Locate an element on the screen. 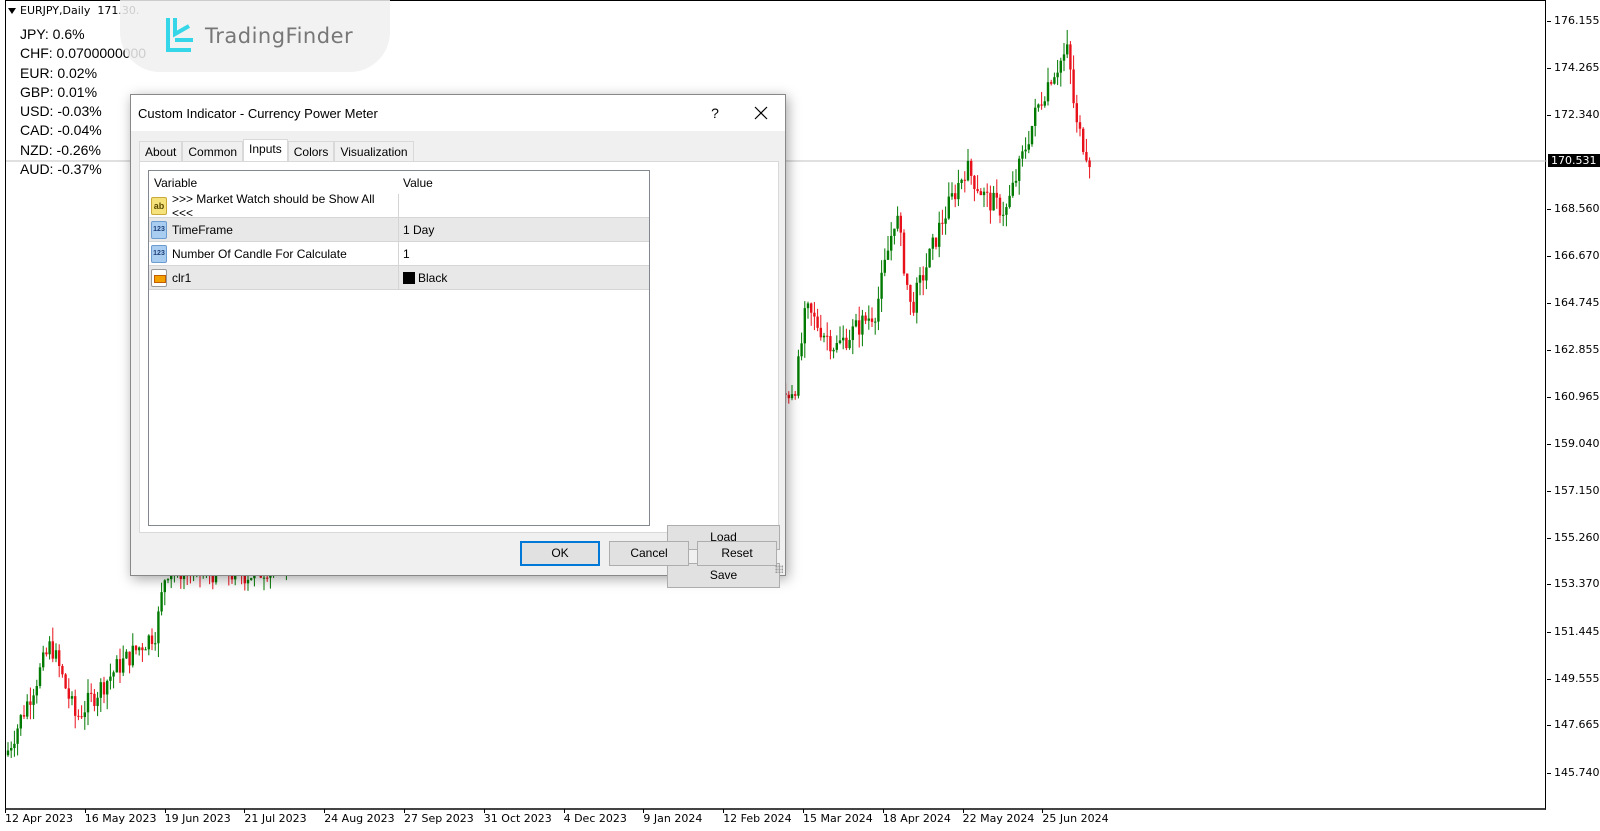 The image size is (1600, 831). header-variable: Variable is located at coordinates (274, 183).